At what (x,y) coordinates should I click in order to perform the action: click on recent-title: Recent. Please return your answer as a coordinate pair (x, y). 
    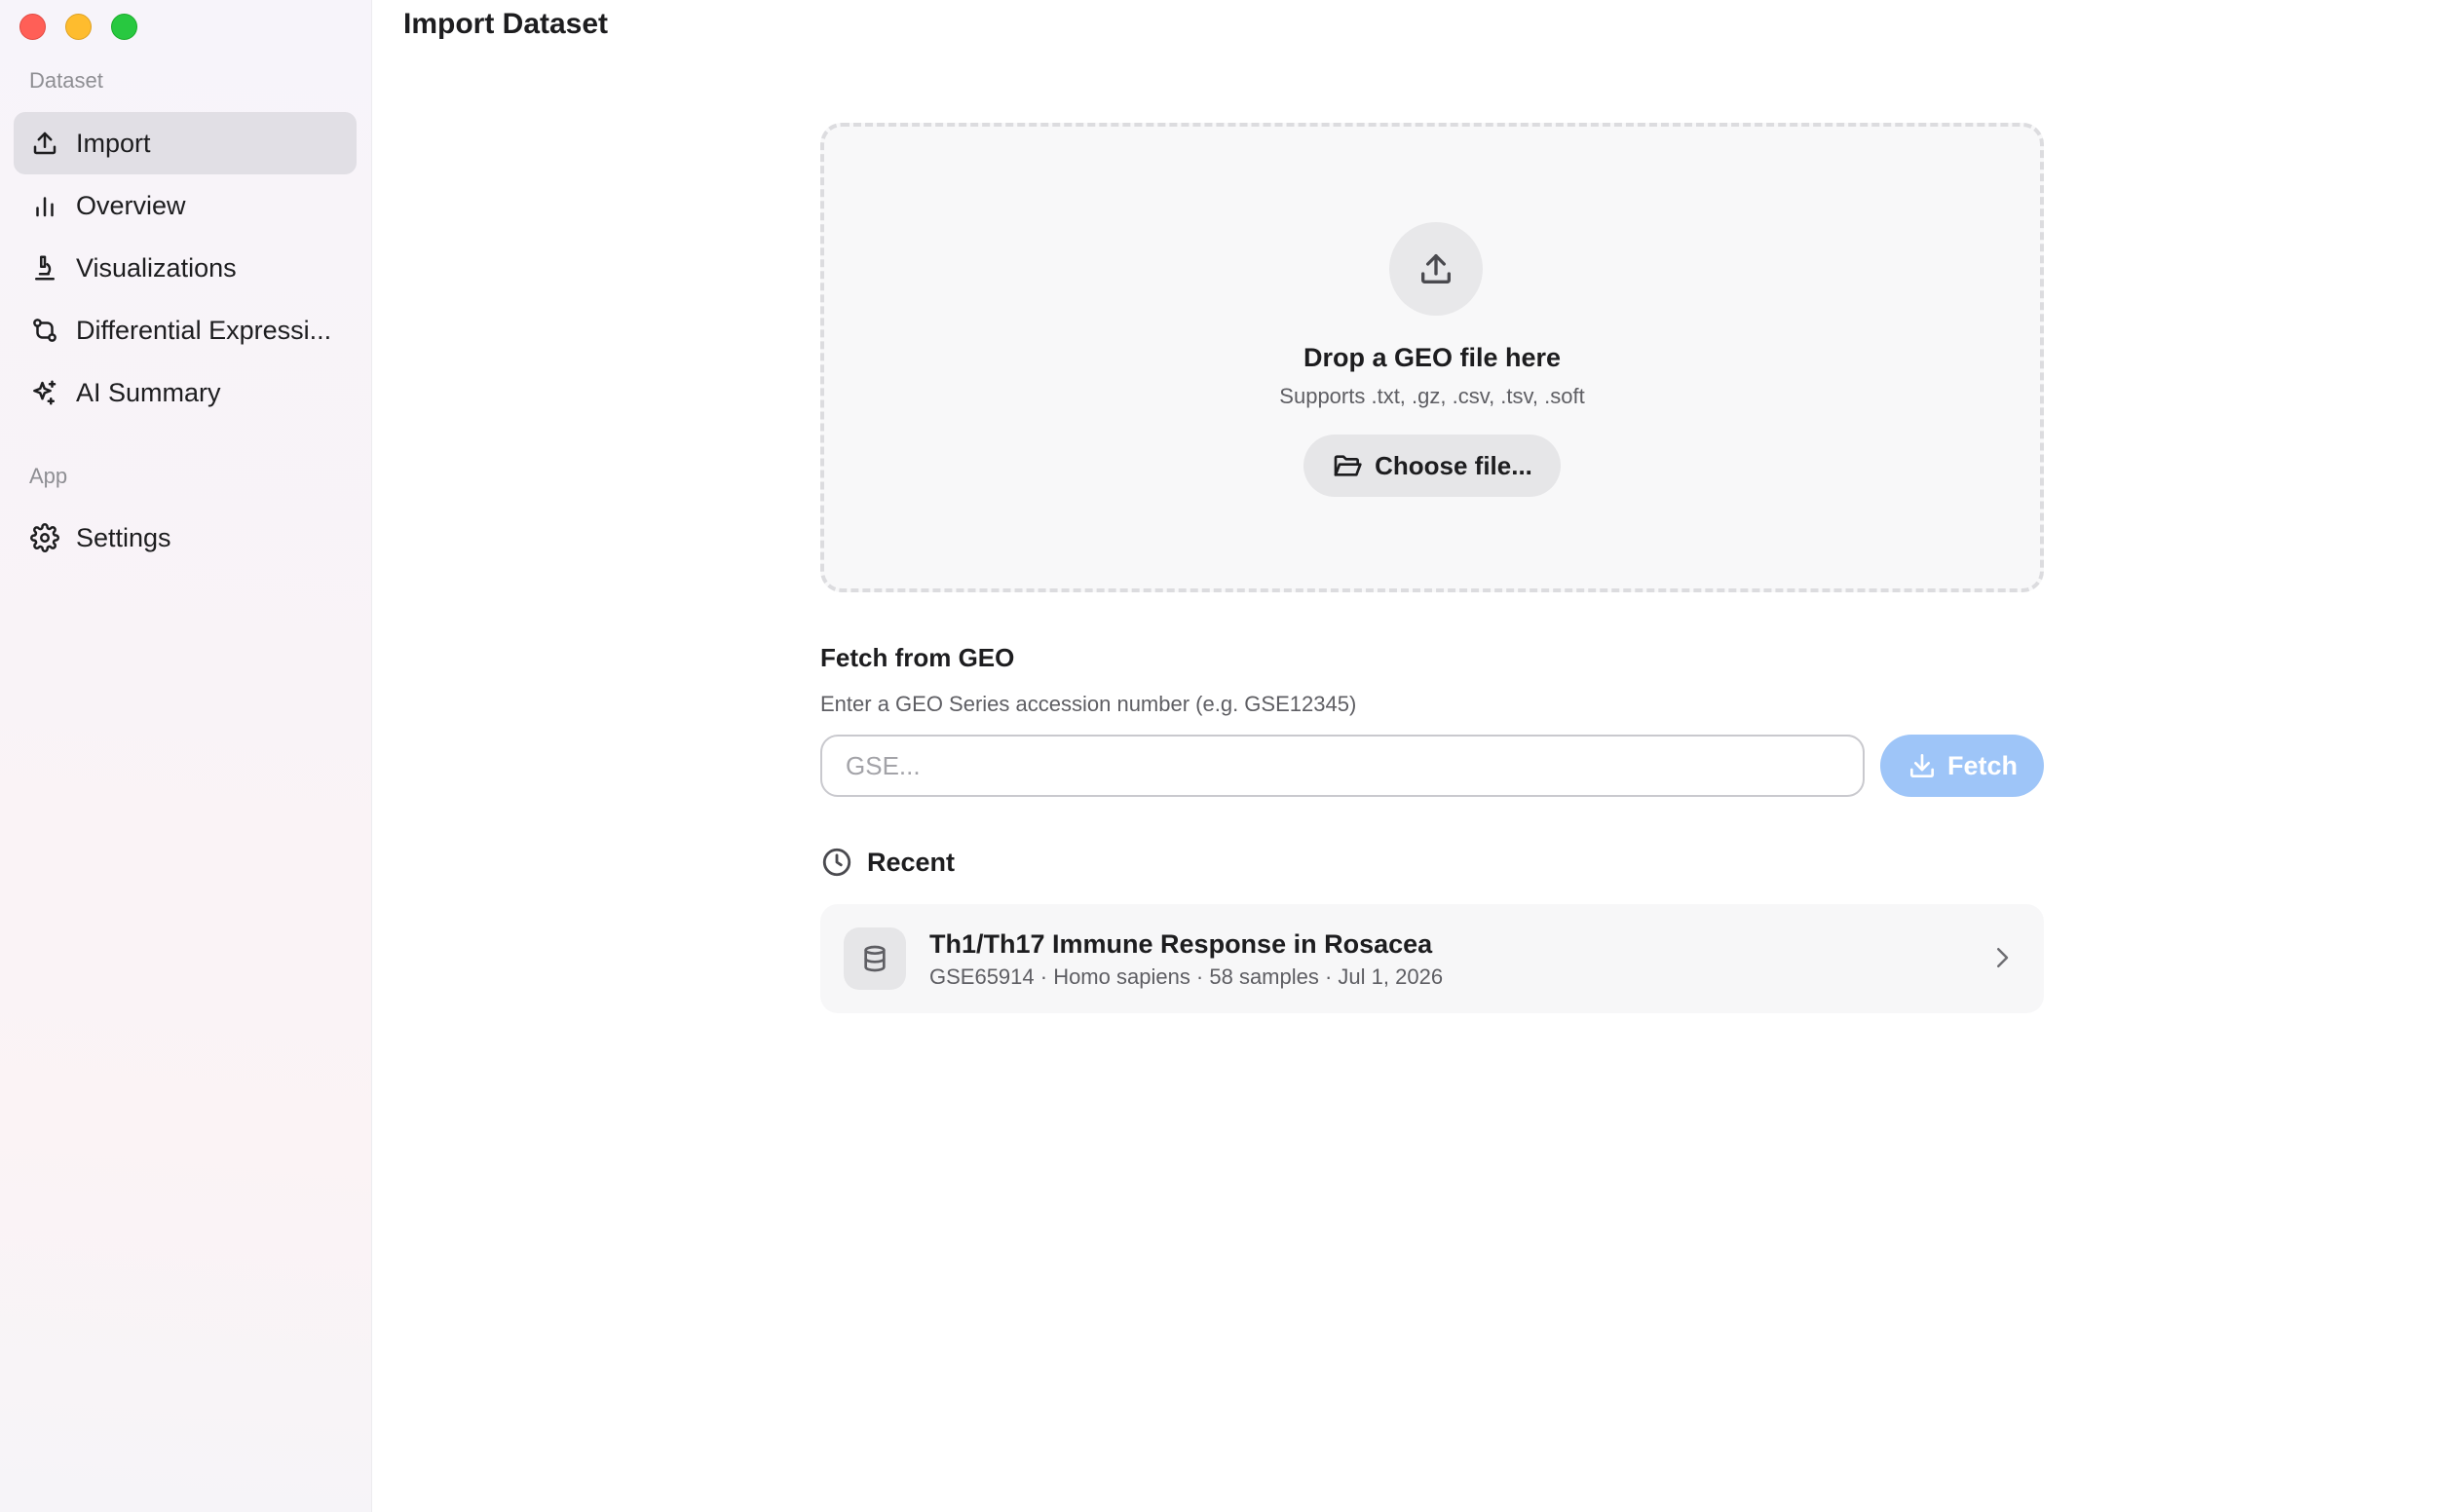
    Looking at the image, I should click on (911, 862).